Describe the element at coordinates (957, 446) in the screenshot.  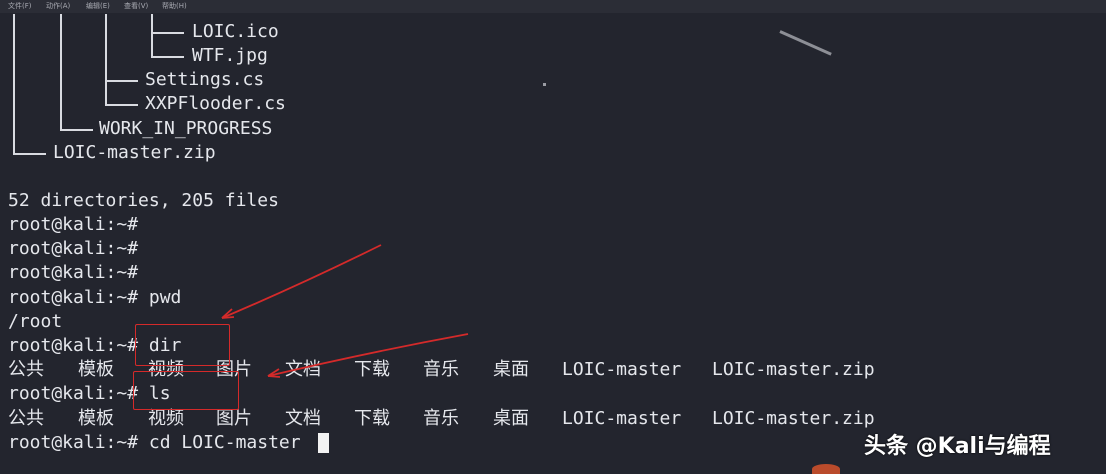
I see `watermark: 头条 @Kali与编程` at that location.